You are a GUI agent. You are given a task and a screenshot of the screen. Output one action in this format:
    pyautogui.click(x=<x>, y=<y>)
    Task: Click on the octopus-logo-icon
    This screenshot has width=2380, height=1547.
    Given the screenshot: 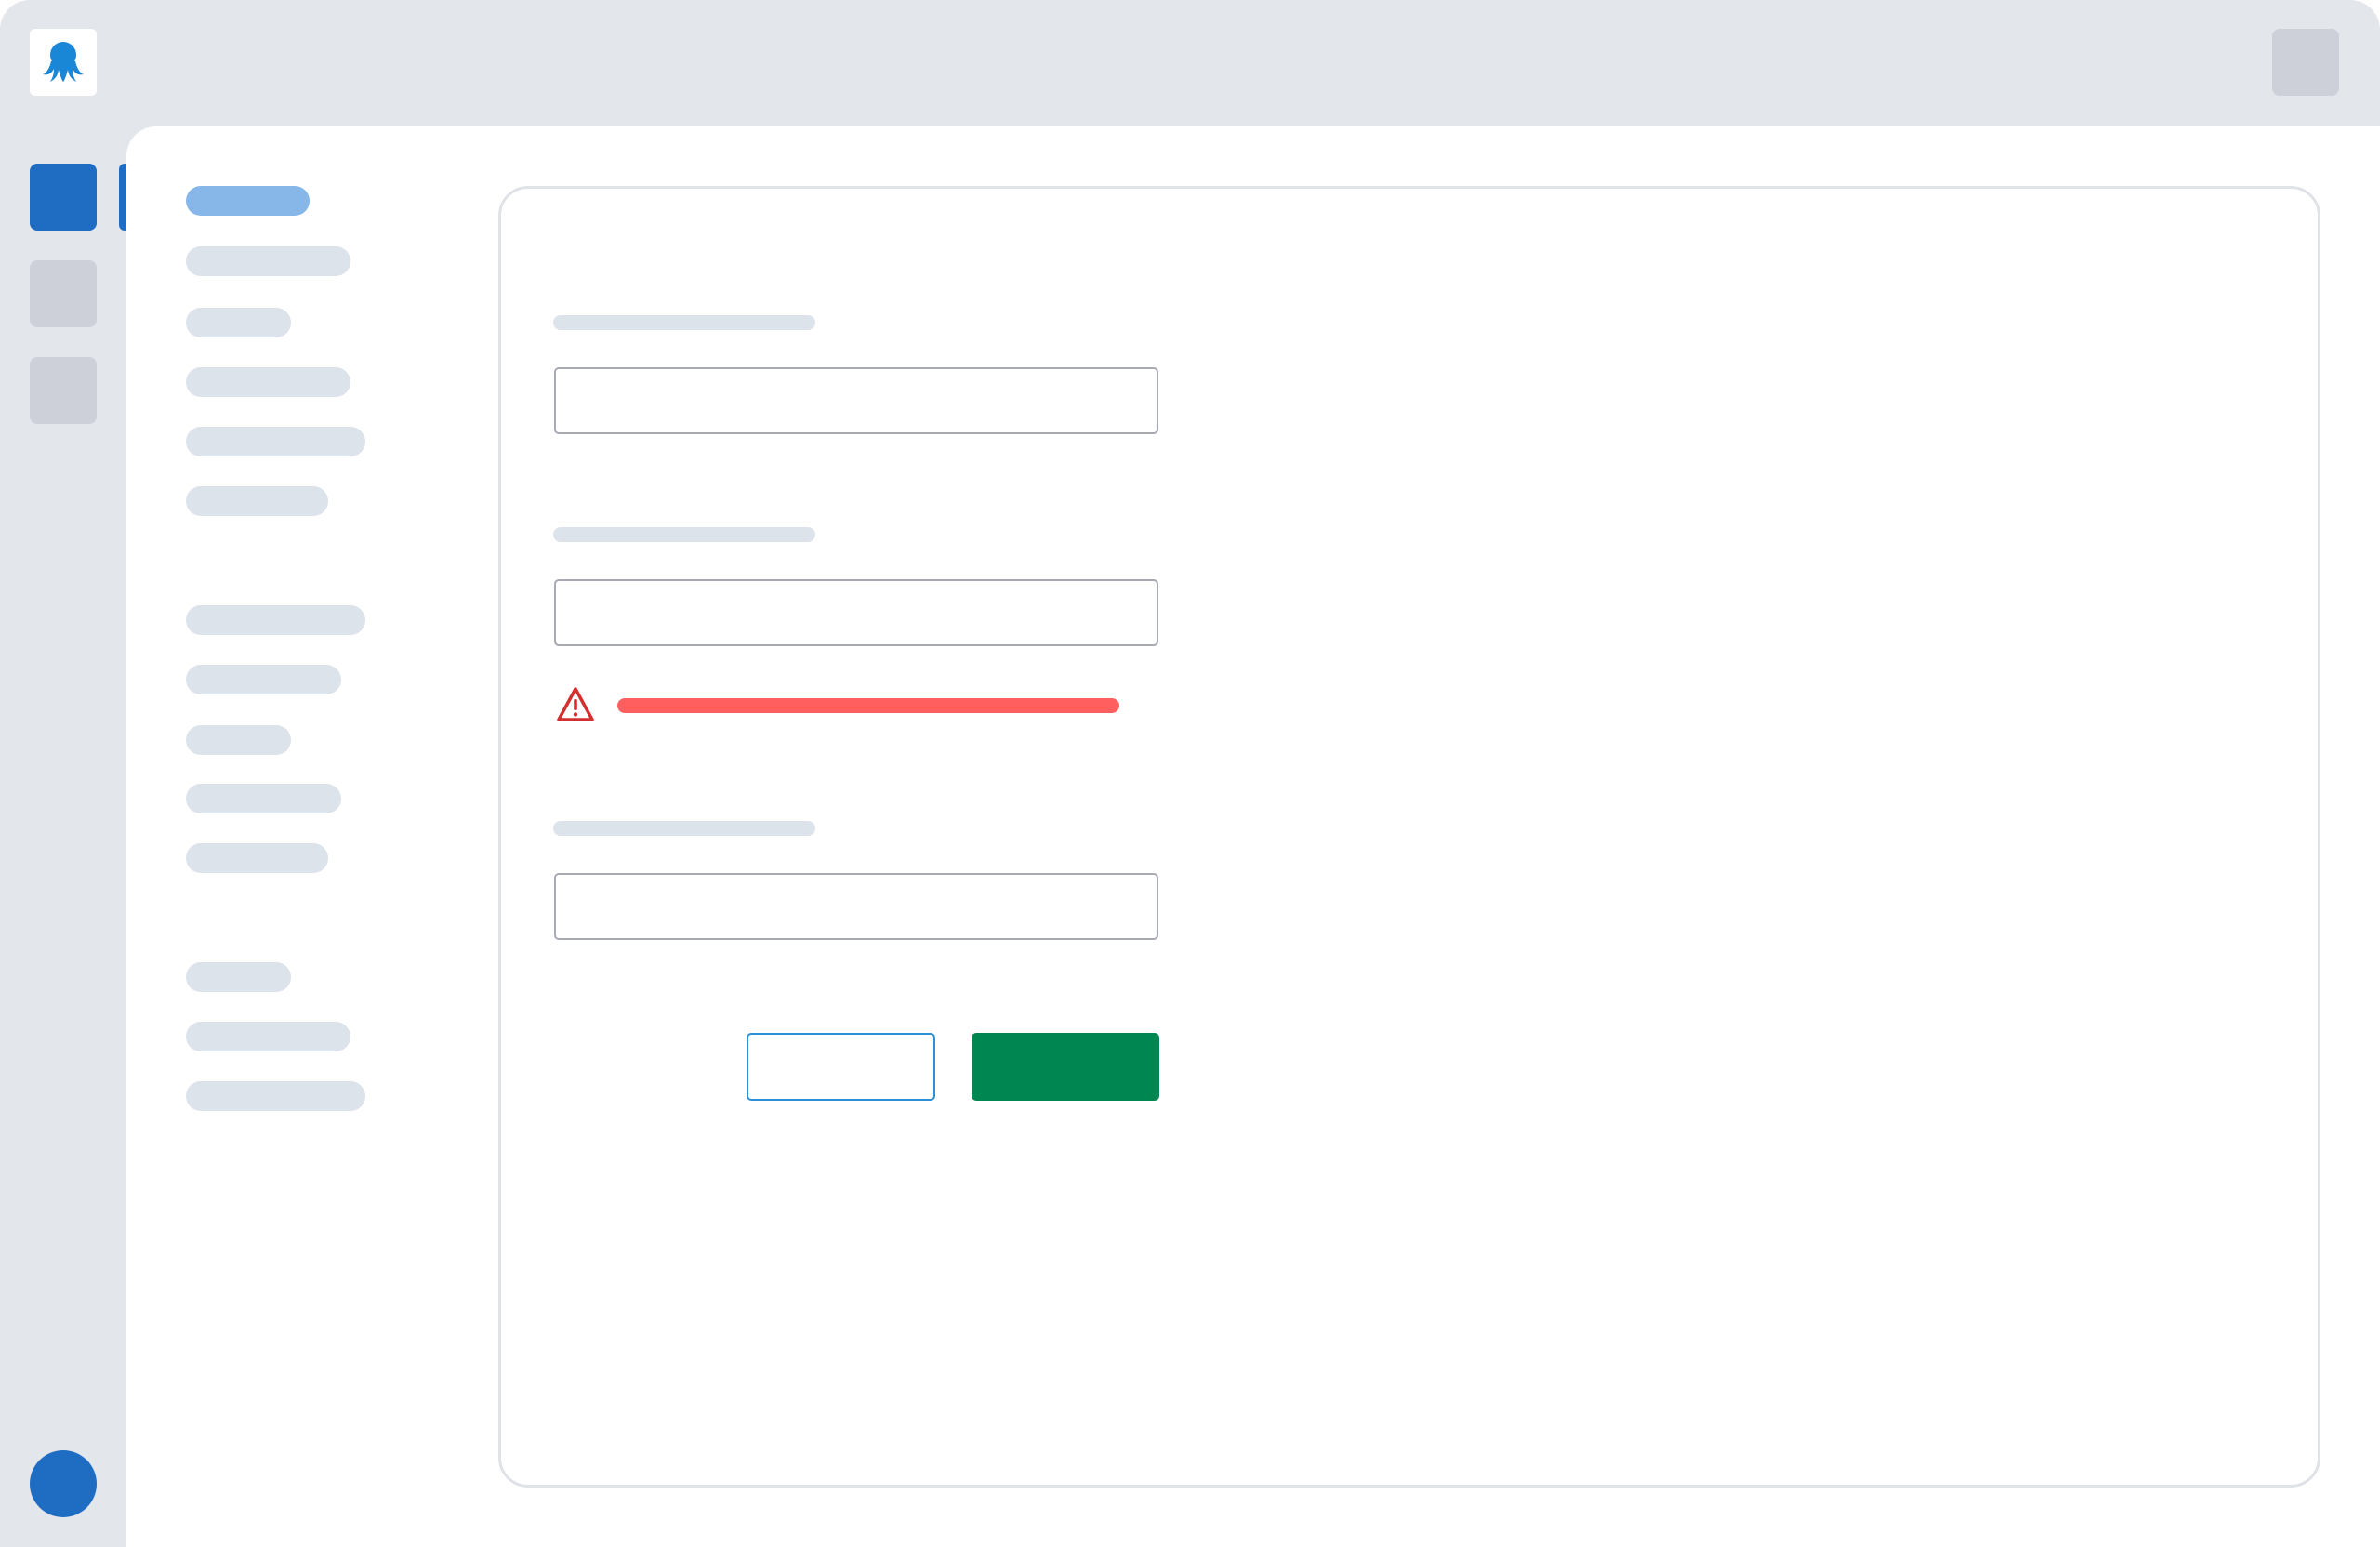 What is the action you would take?
    pyautogui.click(x=63, y=62)
    